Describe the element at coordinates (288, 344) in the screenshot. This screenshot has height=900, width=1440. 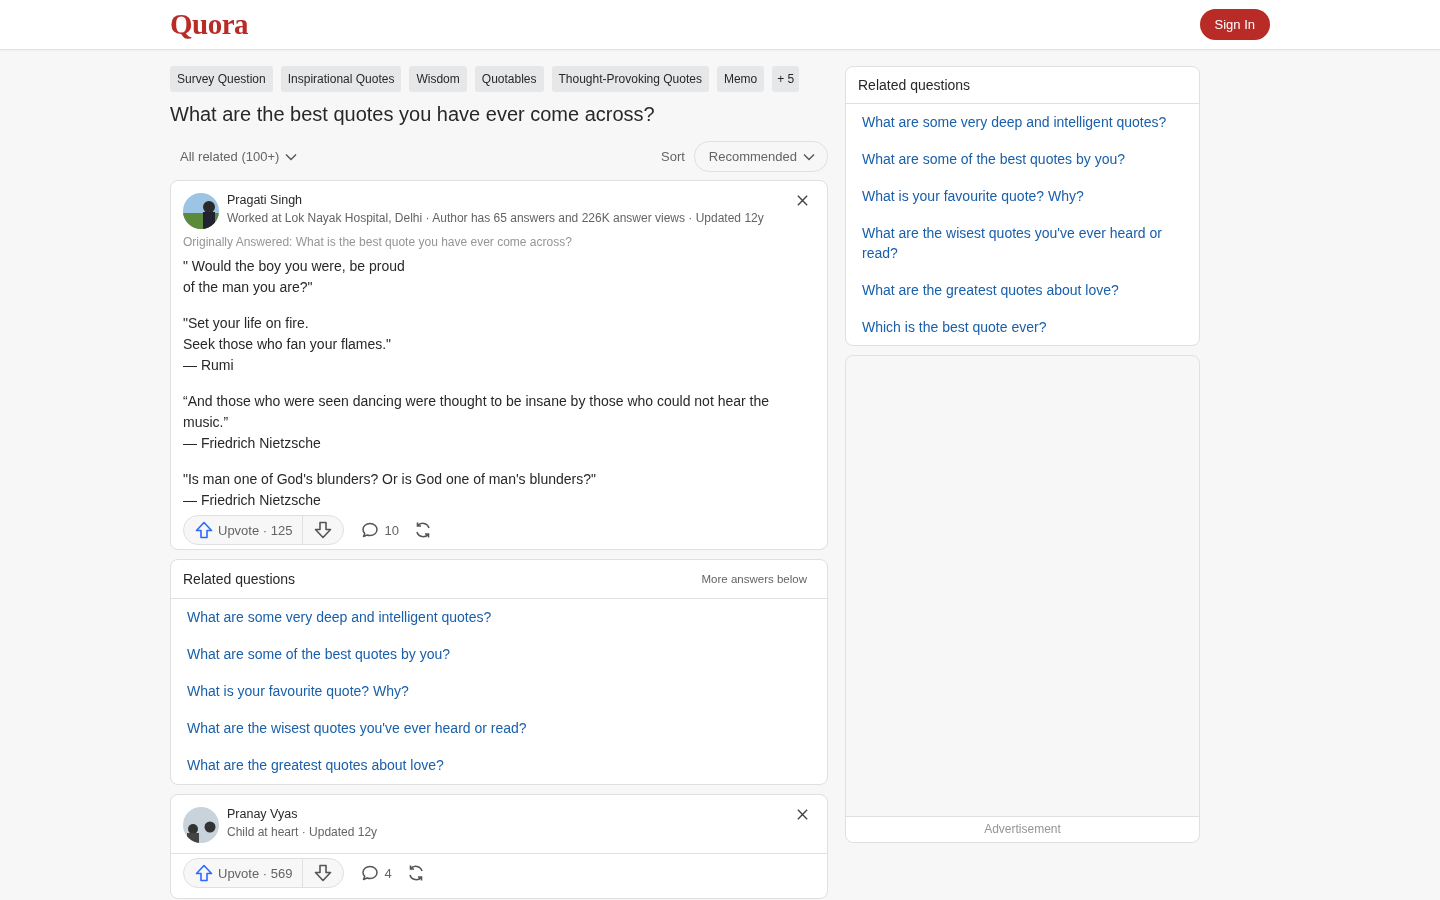
I see `answer-paragraph: "Set your life on fire. Seek those who fan your flames." — Rumi` at that location.